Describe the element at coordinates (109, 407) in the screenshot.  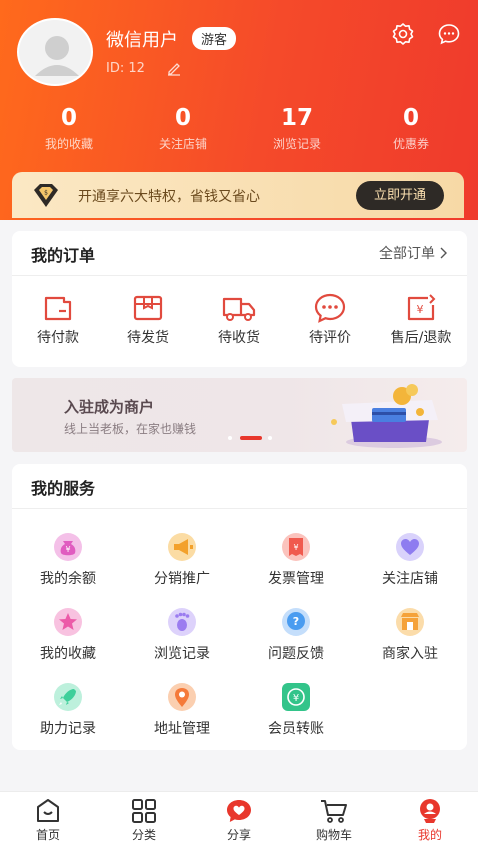
I see `merchant-banner-title: 入驻成为商户` at that location.